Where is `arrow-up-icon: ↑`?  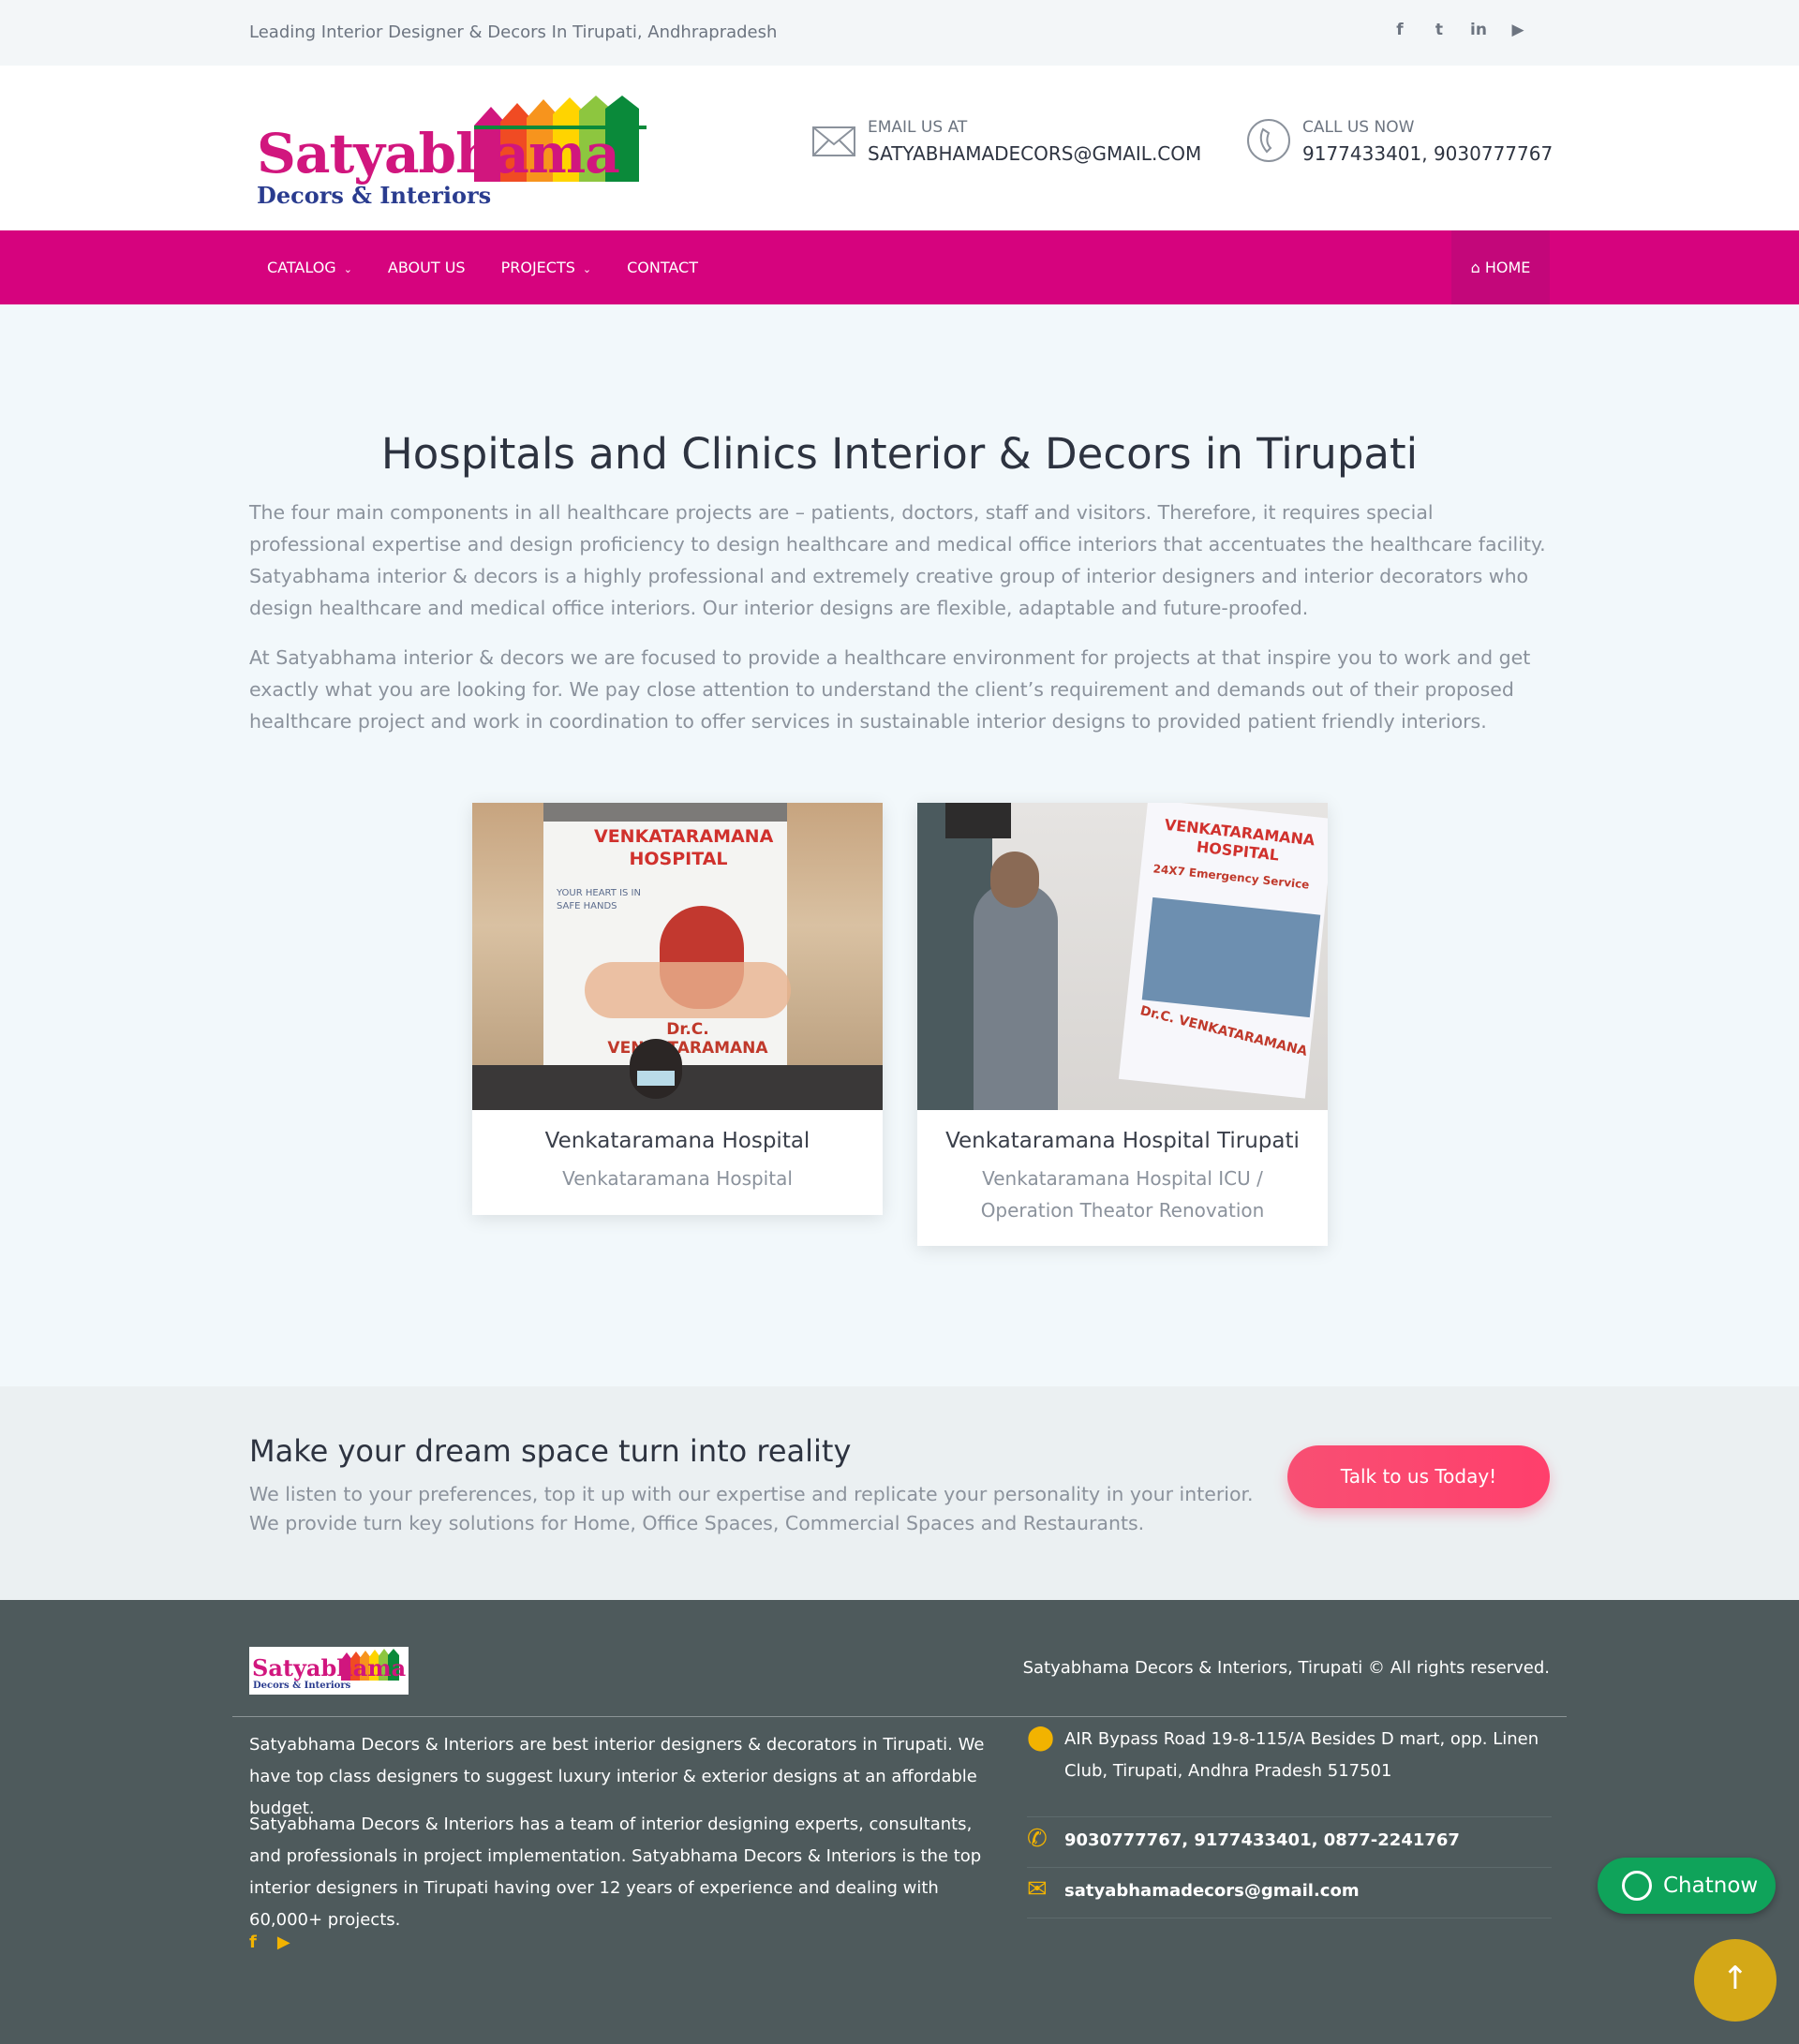
arrow-up-icon: ↑ is located at coordinates (1735, 1979).